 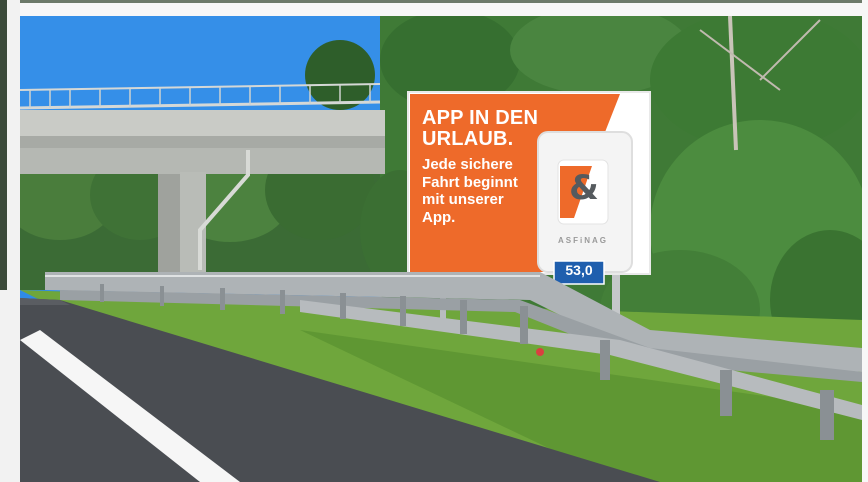 What do you see at coordinates (467, 164) in the screenshot?
I see `billboard-subline-1: Jede sichere` at bounding box center [467, 164].